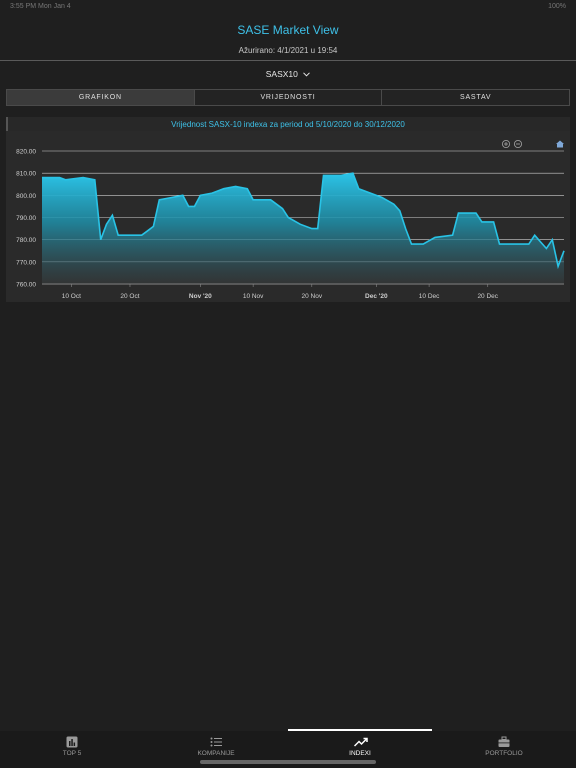 The image size is (576, 768). What do you see at coordinates (506, 144) in the screenshot?
I see `zoom-in-icon` at bounding box center [506, 144].